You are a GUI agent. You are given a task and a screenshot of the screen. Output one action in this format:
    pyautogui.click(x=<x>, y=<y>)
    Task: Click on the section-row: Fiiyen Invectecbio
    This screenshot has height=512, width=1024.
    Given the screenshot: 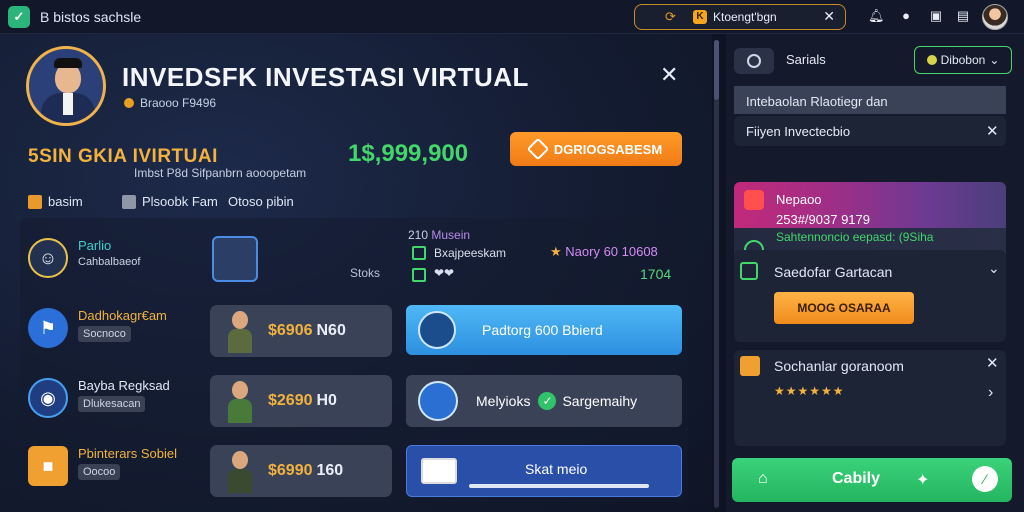 What is the action you would take?
    pyautogui.click(x=870, y=131)
    